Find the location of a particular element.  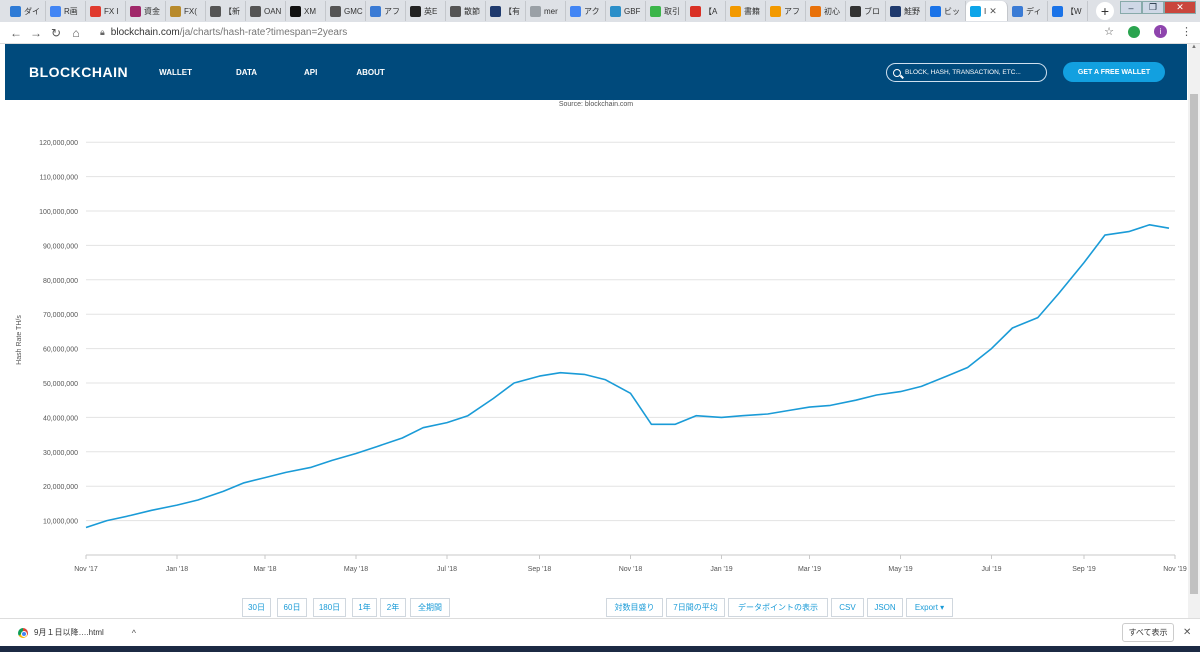

x-tick-label: Nov '17 is located at coordinates (86, 569).